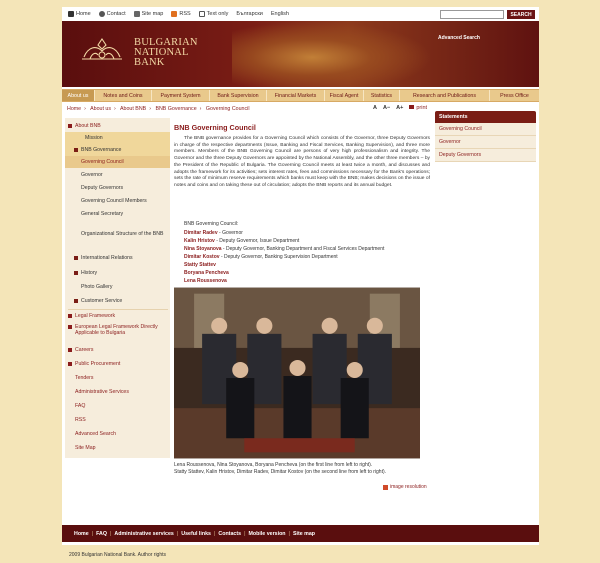 Image resolution: width=600 pixels, height=563 pixels. Describe the element at coordinates (101, 534) in the screenshot. I see `footer-link-faq: FAQ` at that location.